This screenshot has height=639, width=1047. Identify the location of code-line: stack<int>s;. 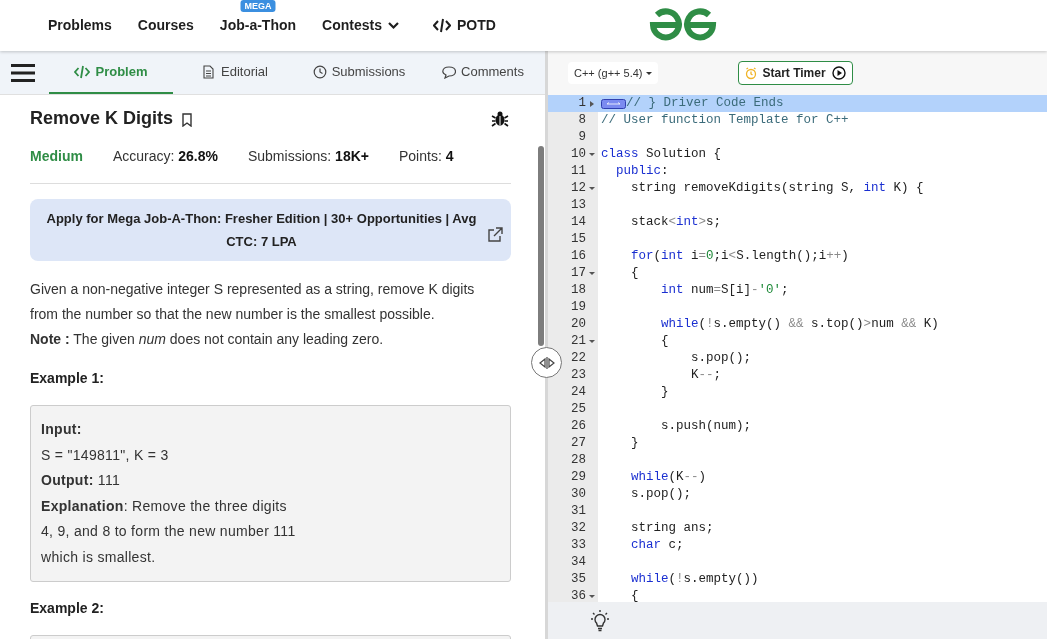
(676, 222).